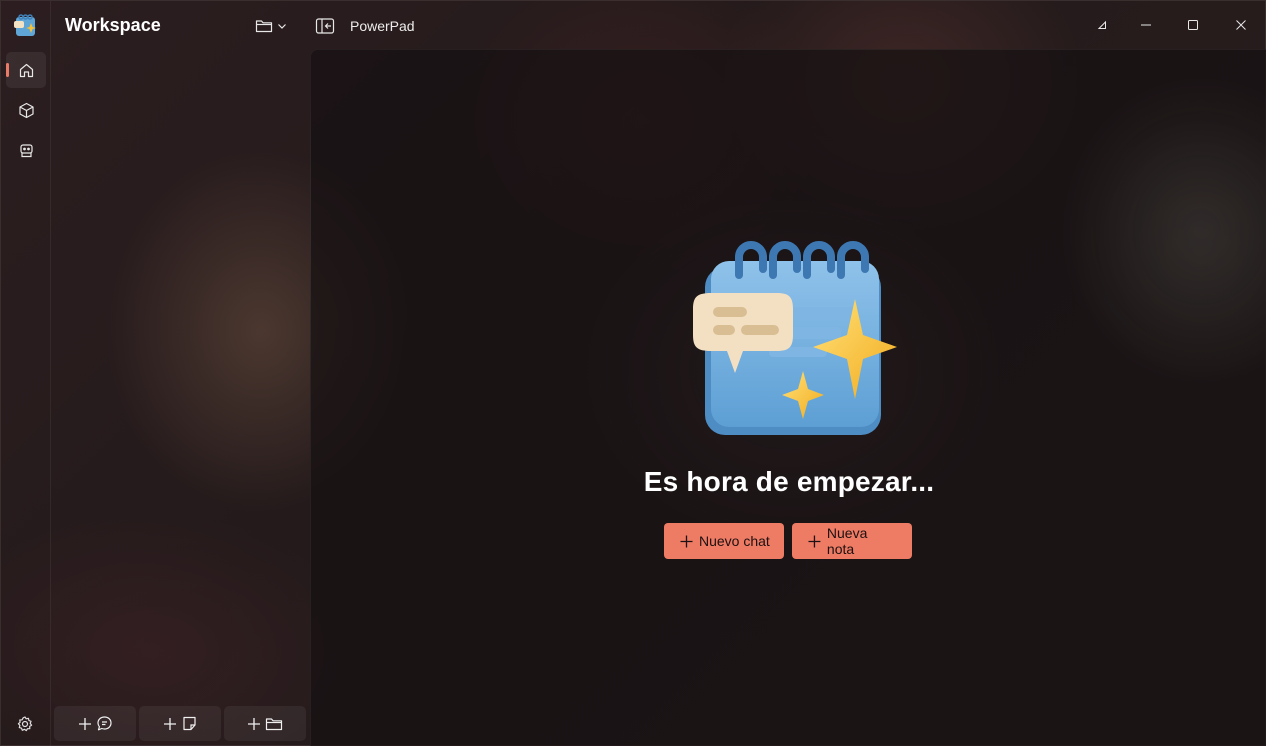  I want to click on cube-icon, so click(26, 110).